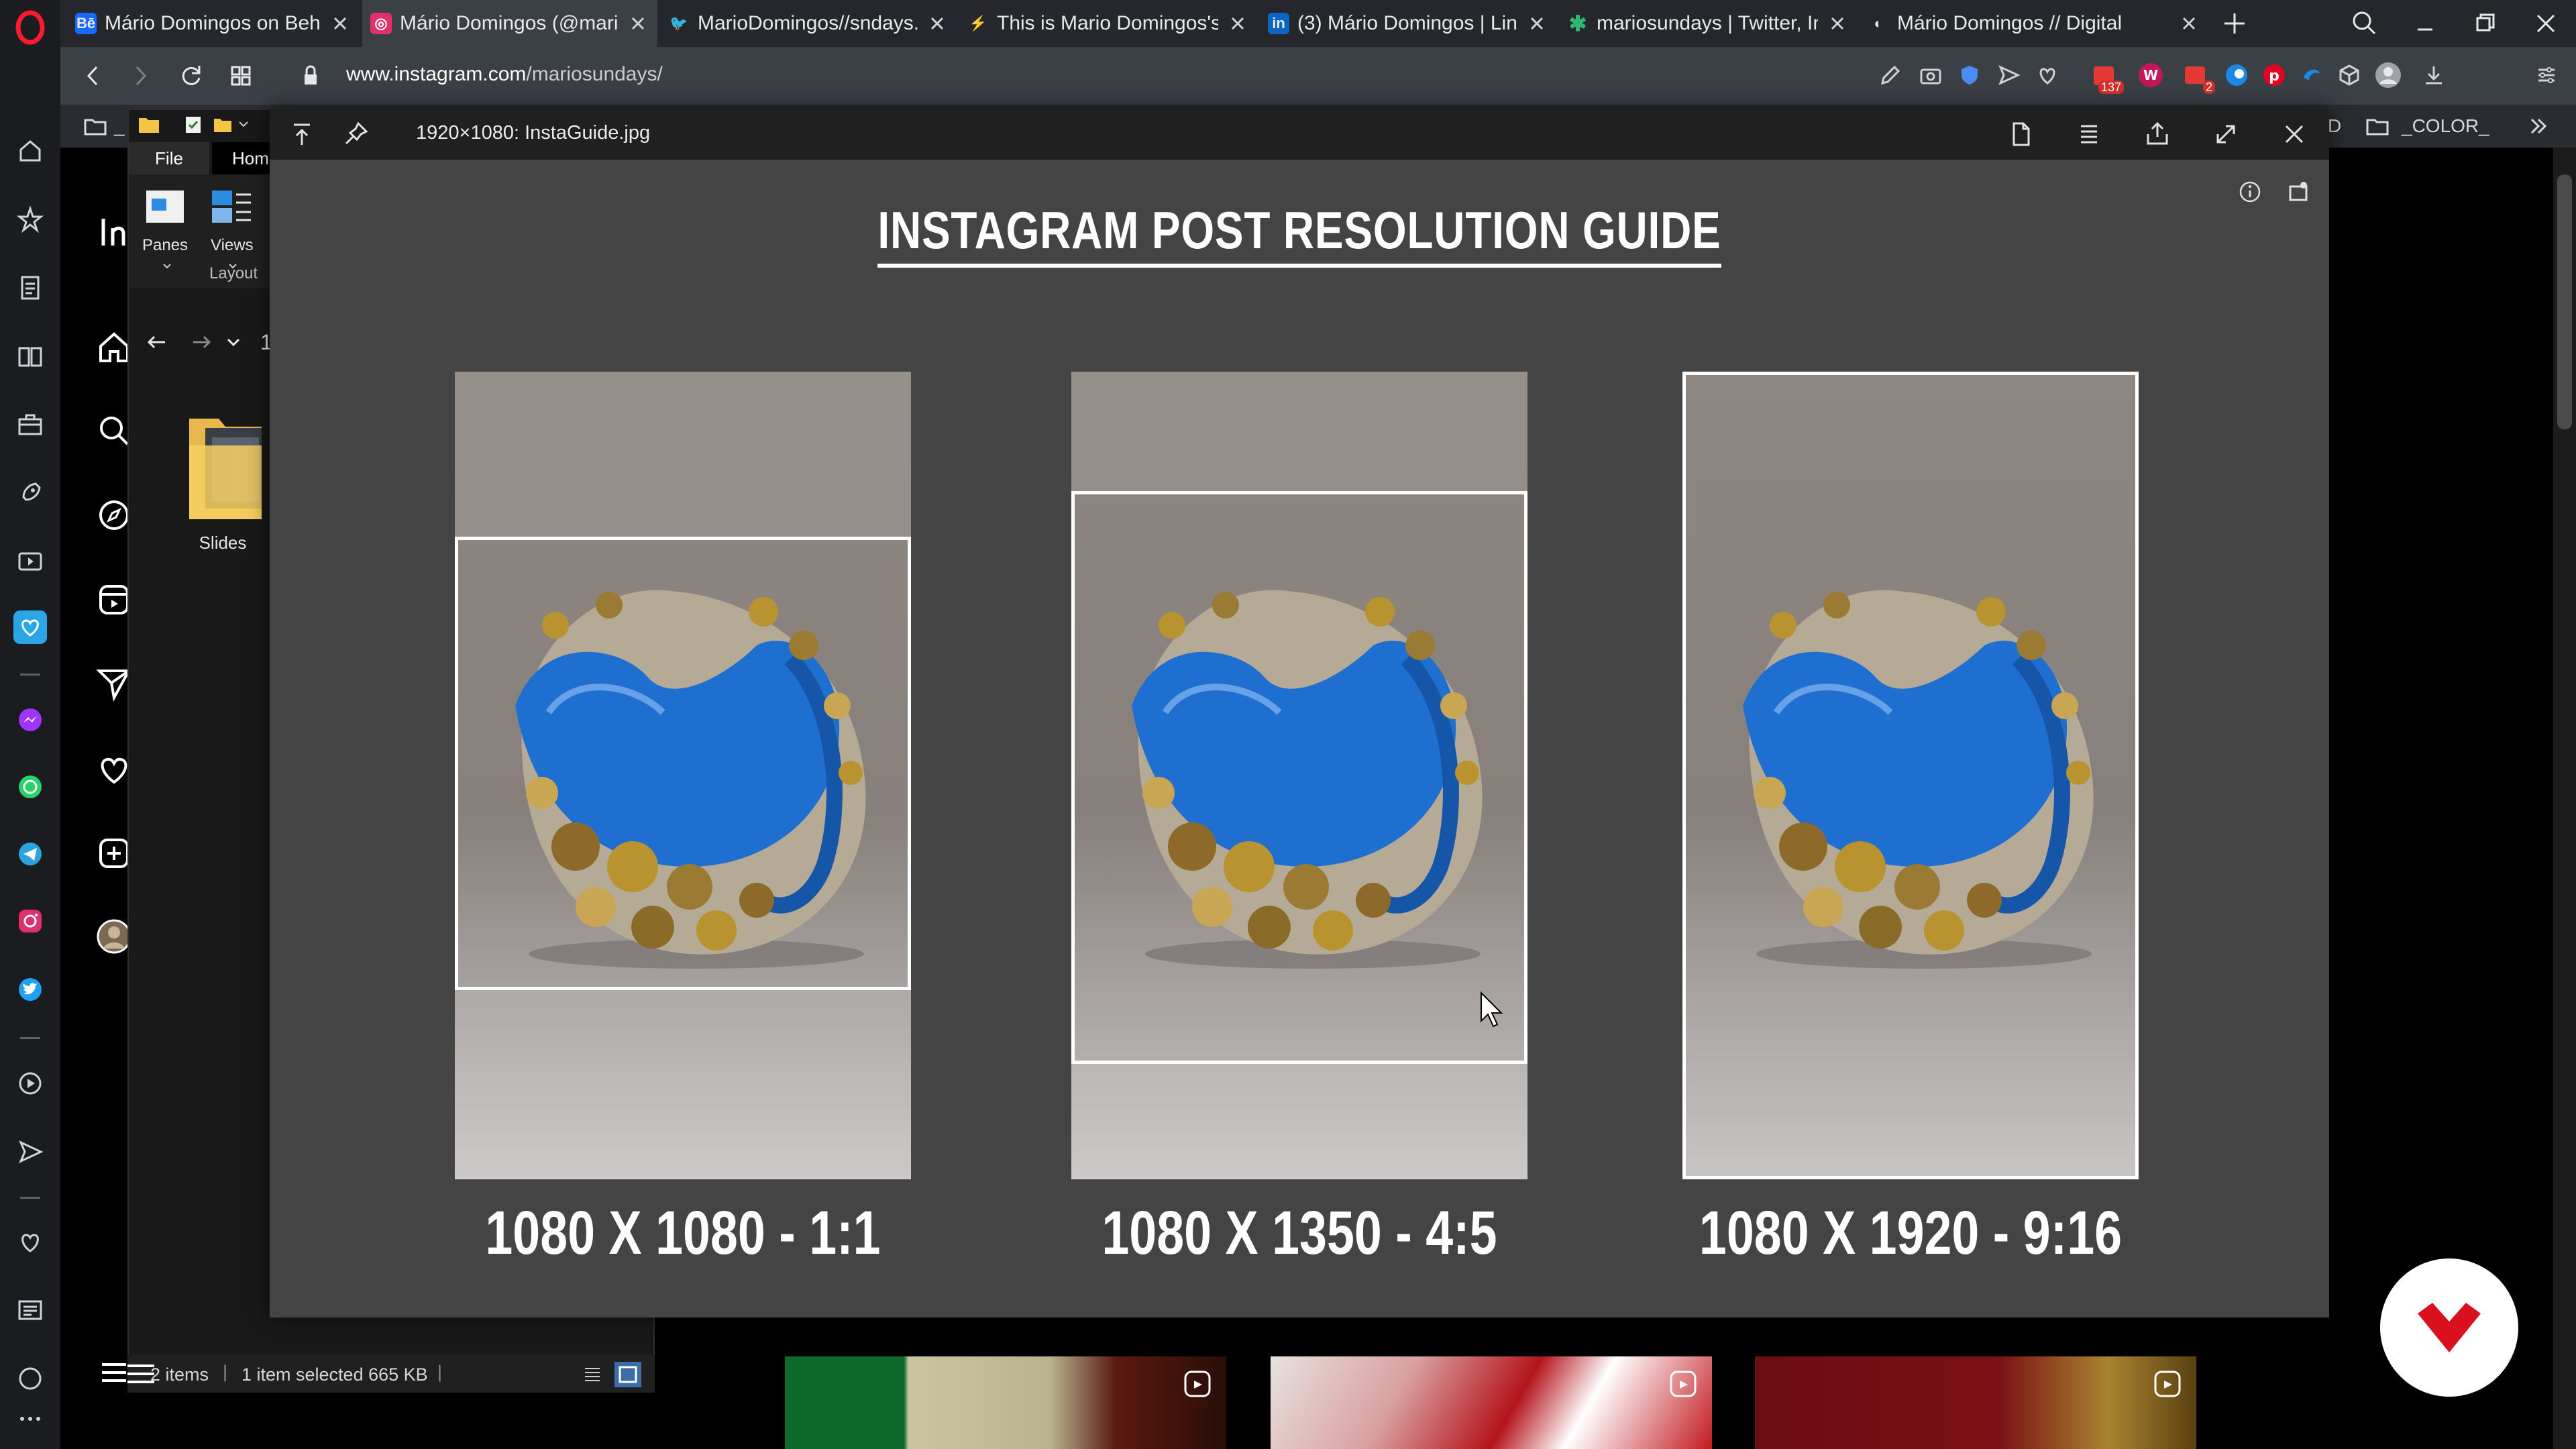 Image resolution: width=2576 pixels, height=1449 pixels. I want to click on ribbon-tab-file: File, so click(169, 158).